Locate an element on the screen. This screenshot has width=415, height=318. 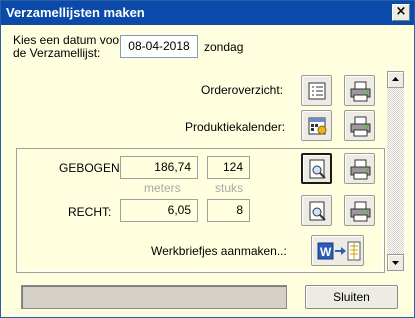
gebogen-print-button is located at coordinates (359, 168).